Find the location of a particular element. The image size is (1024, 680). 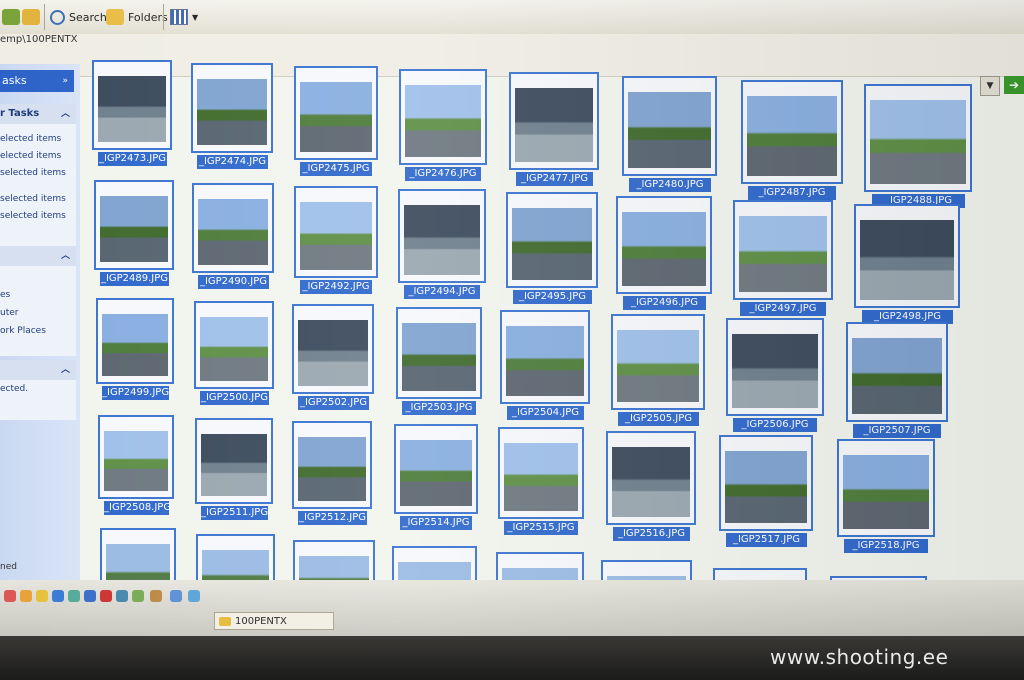

search-button: Search is located at coordinates (78, 17).